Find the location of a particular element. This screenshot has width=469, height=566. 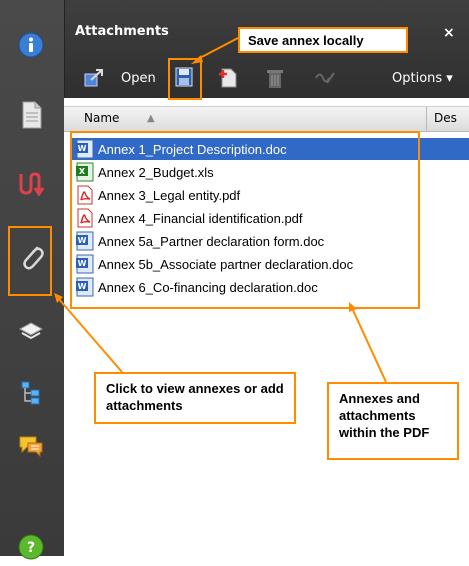

save-annex-callout: Save annex locally is located at coordinates (323, 40).